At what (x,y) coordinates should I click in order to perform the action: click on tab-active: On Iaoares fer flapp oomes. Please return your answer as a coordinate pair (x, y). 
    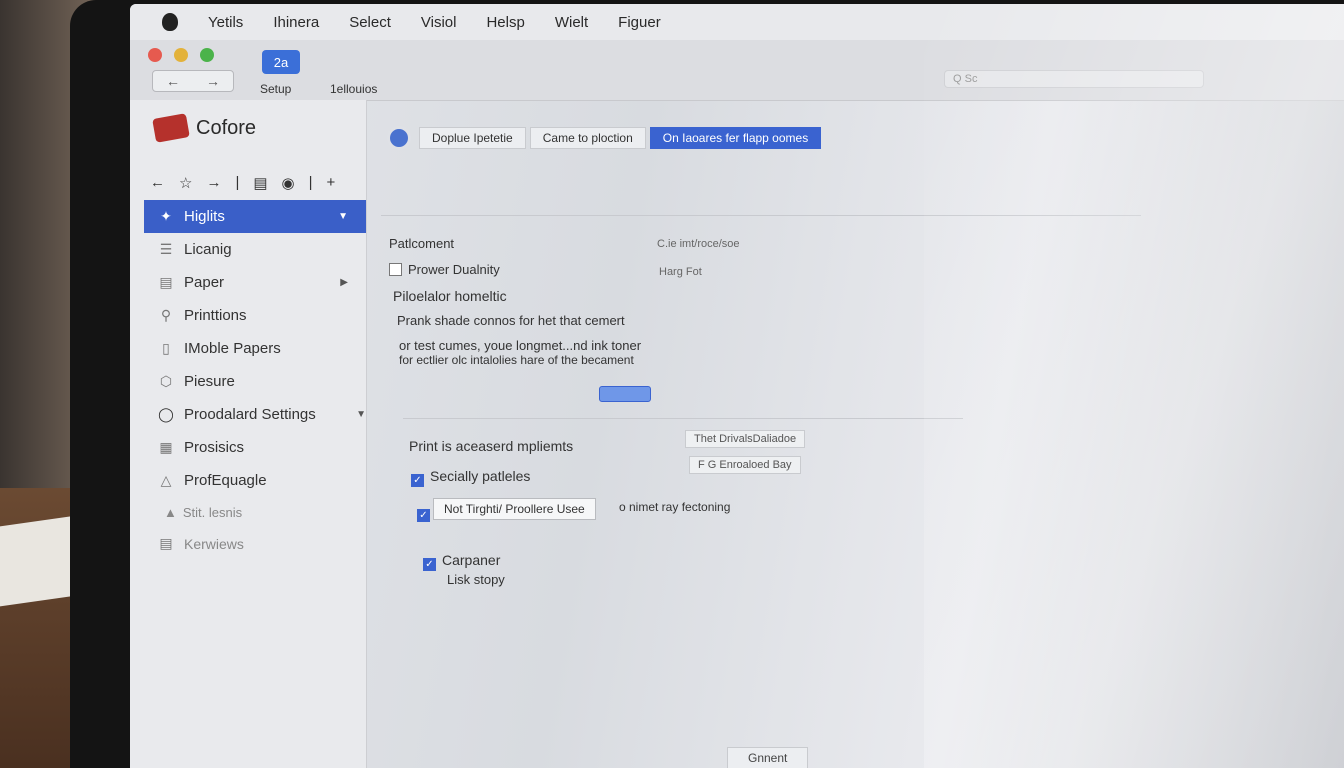
    Looking at the image, I should click on (735, 138).